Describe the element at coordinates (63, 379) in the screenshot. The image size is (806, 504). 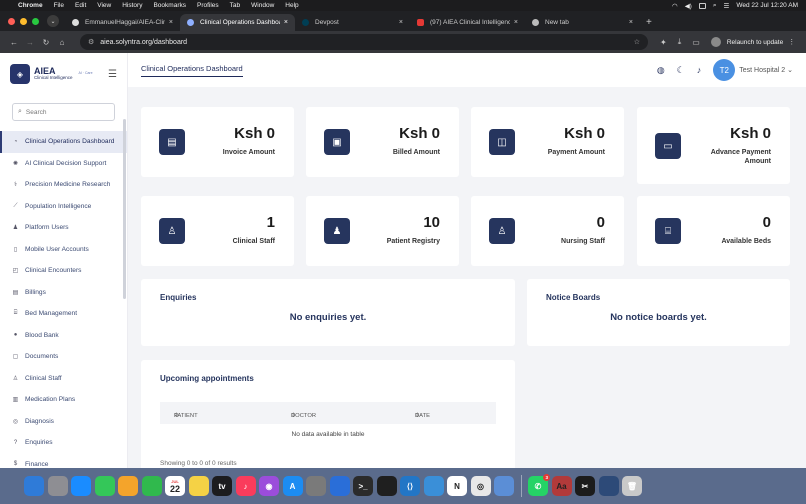
I see `sidebar-item: ♙ Clinical Staff` at that location.